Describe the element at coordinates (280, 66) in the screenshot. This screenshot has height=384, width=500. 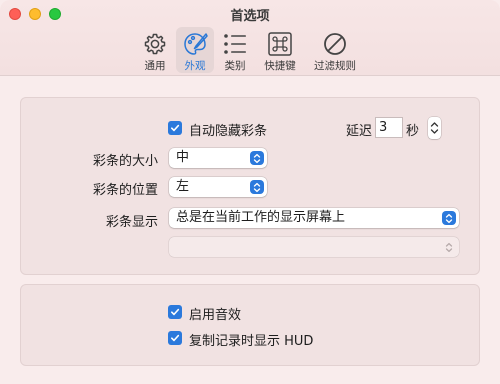
I see `tab-shortcuts-label: 快捷键` at that location.